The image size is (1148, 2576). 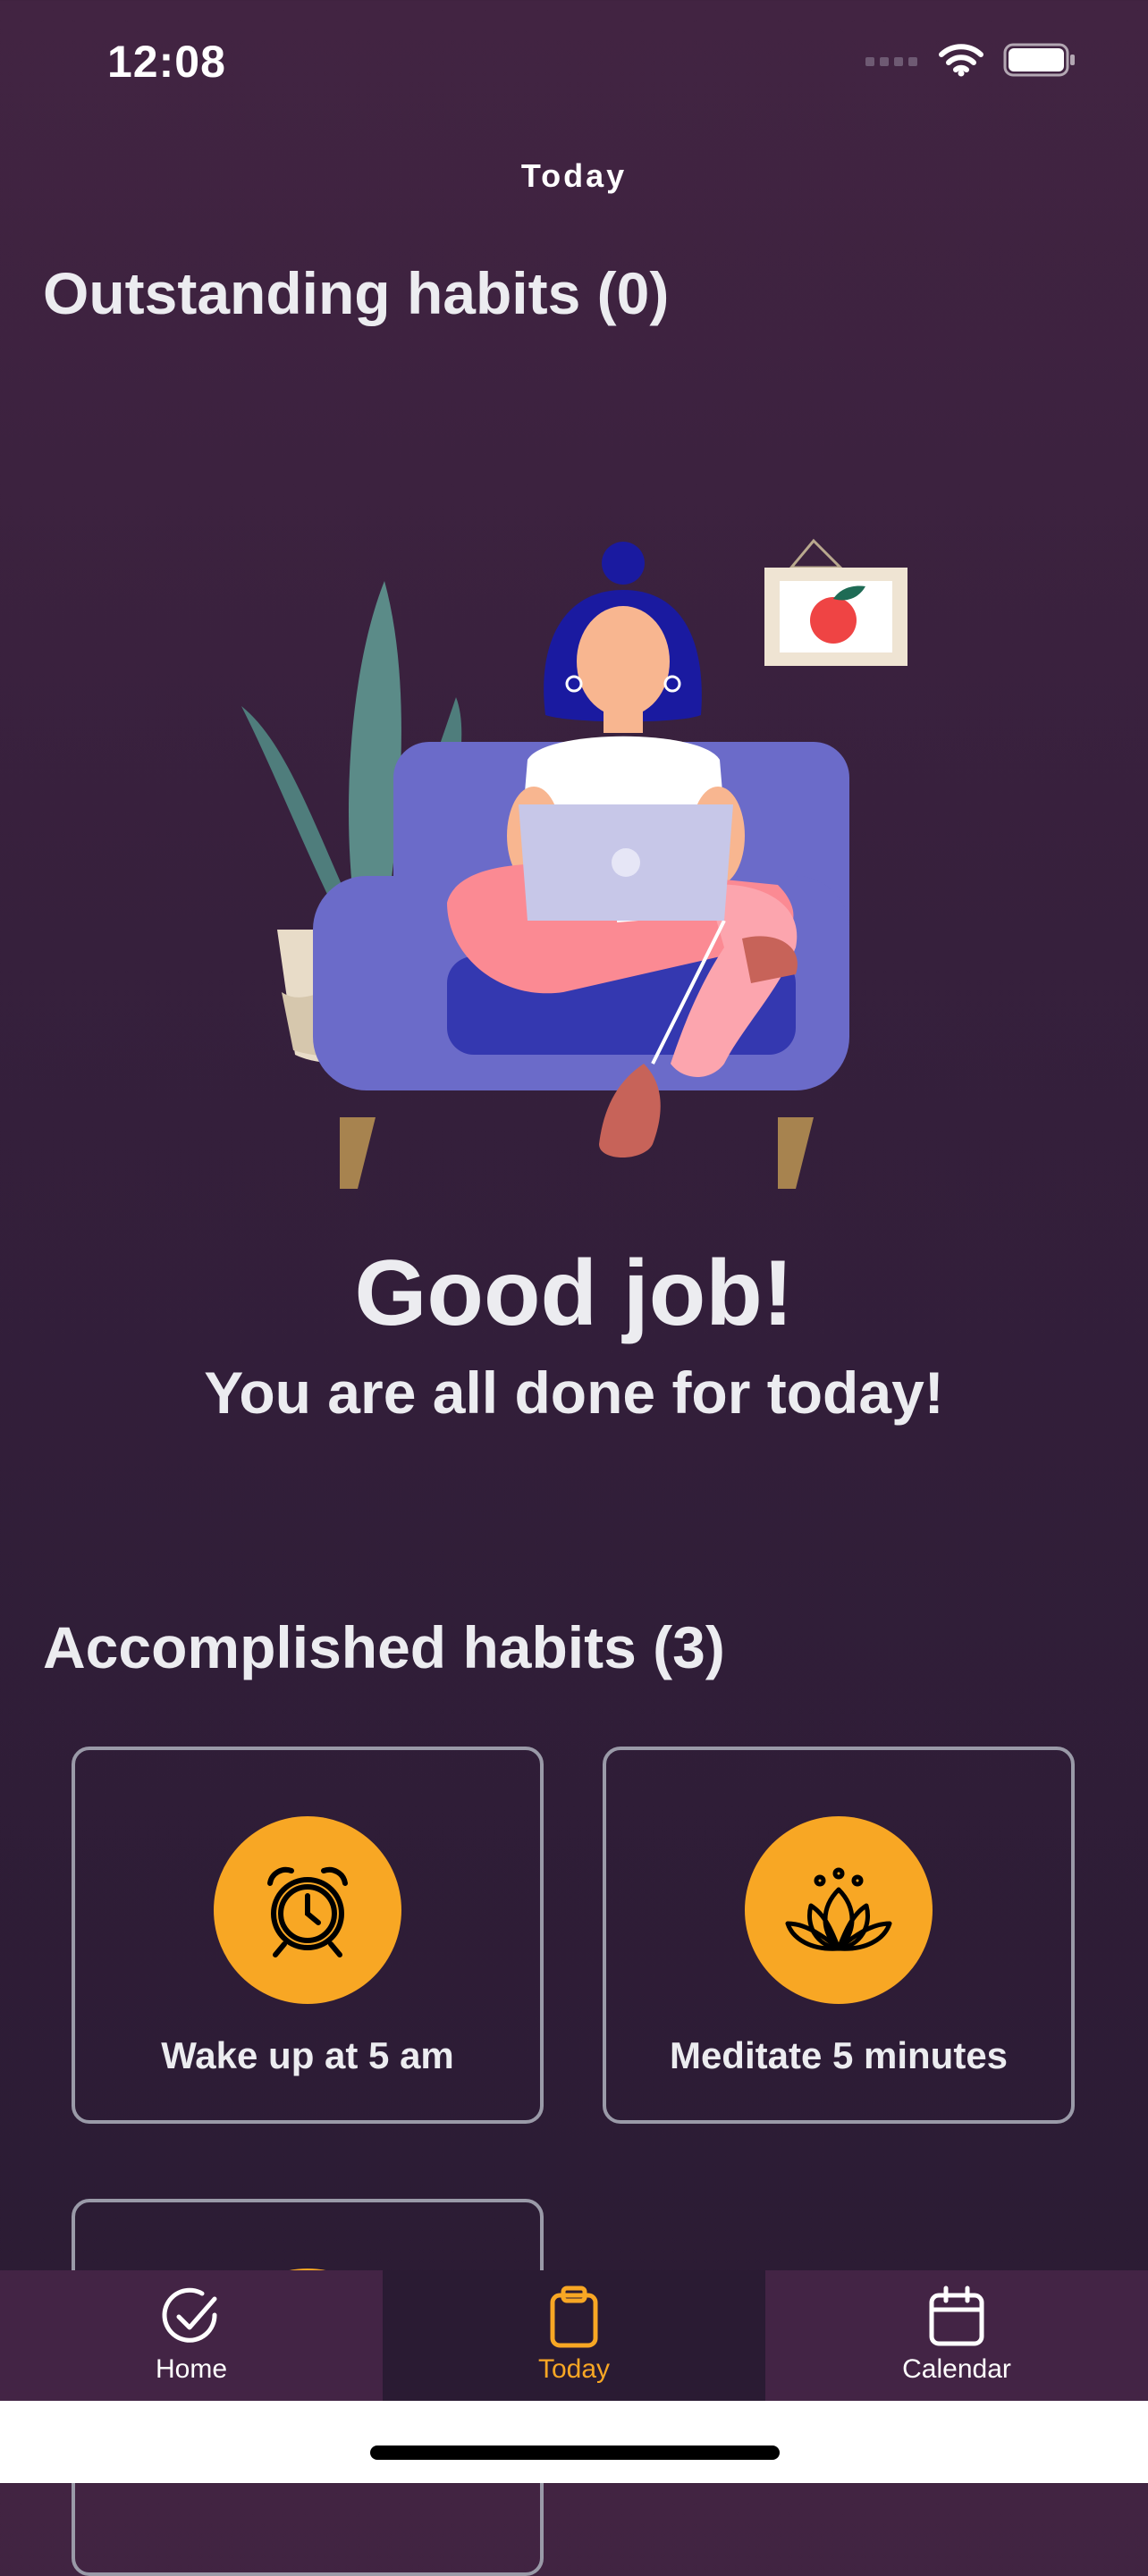 I want to click on habit-card-wake-up: Wake up at 5 am, so click(x=308, y=1936).